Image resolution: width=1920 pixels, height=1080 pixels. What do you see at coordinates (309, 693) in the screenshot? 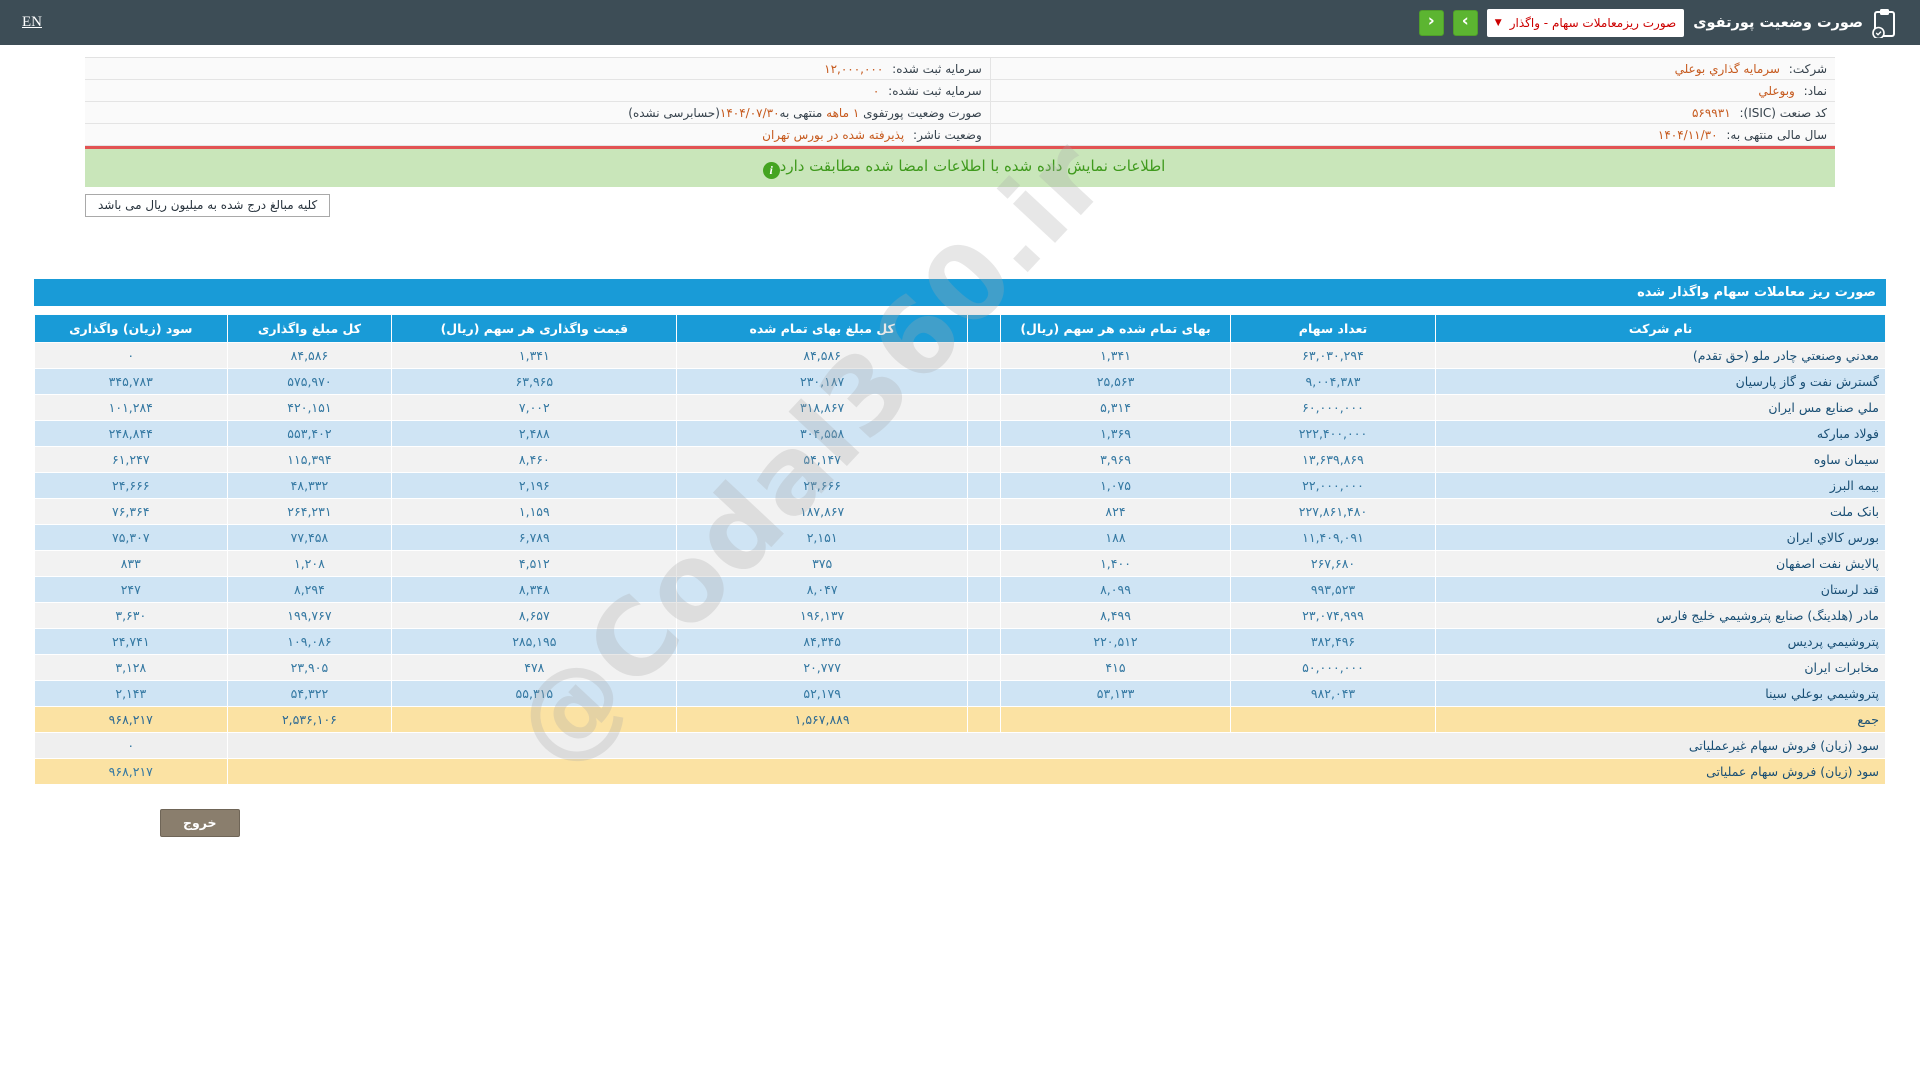
I see `value-cell: ۵۴,۳۲۲` at bounding box center [309, 693].